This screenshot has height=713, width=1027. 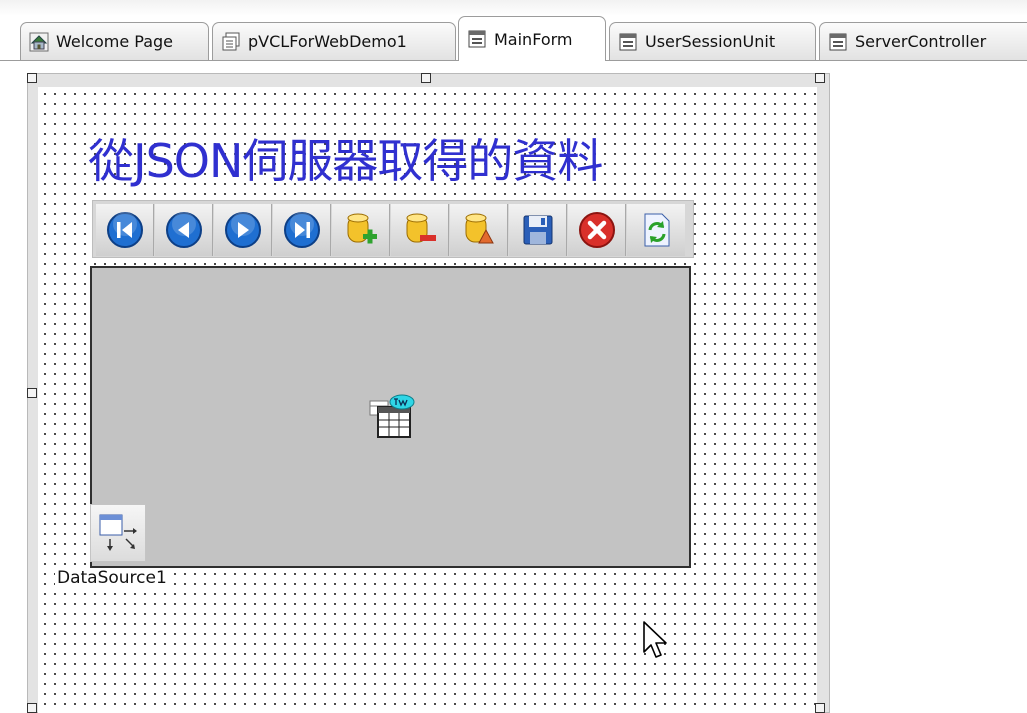 I want to click on home-icon, so click(x=39, y=41).